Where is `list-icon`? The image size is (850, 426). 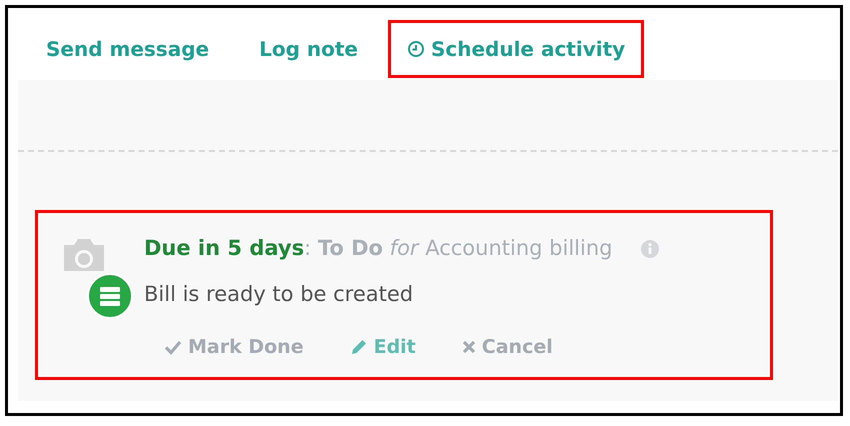
list-icon is located at coordinates (110, 296).